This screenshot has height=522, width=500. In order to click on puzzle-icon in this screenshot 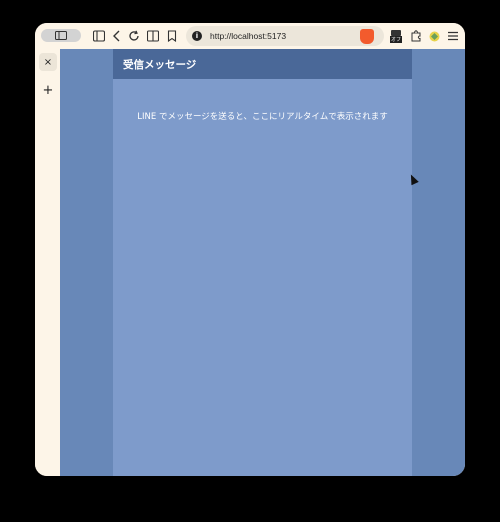, I will do `click(416, 36)`.